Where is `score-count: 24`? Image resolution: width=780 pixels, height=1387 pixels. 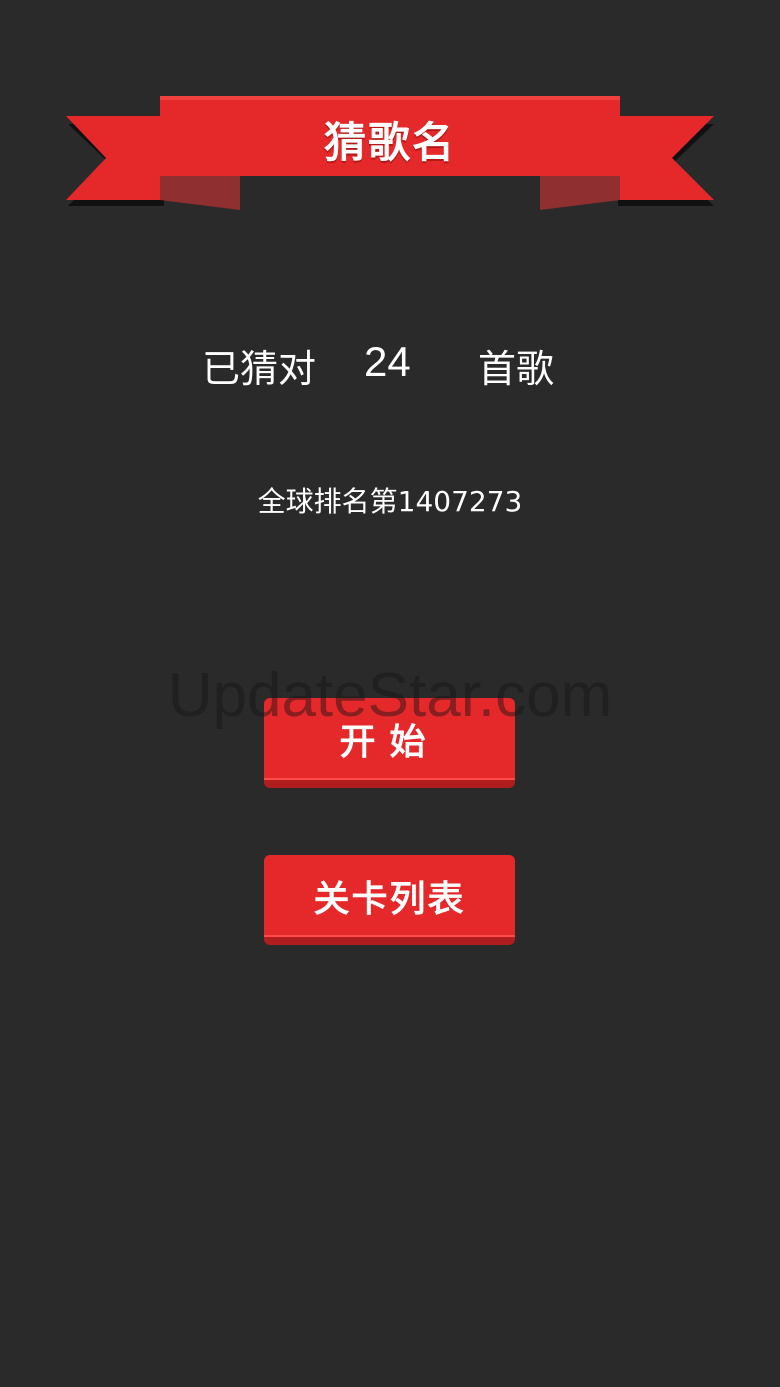
score-count: 24 is located at coordinates (387, 361).